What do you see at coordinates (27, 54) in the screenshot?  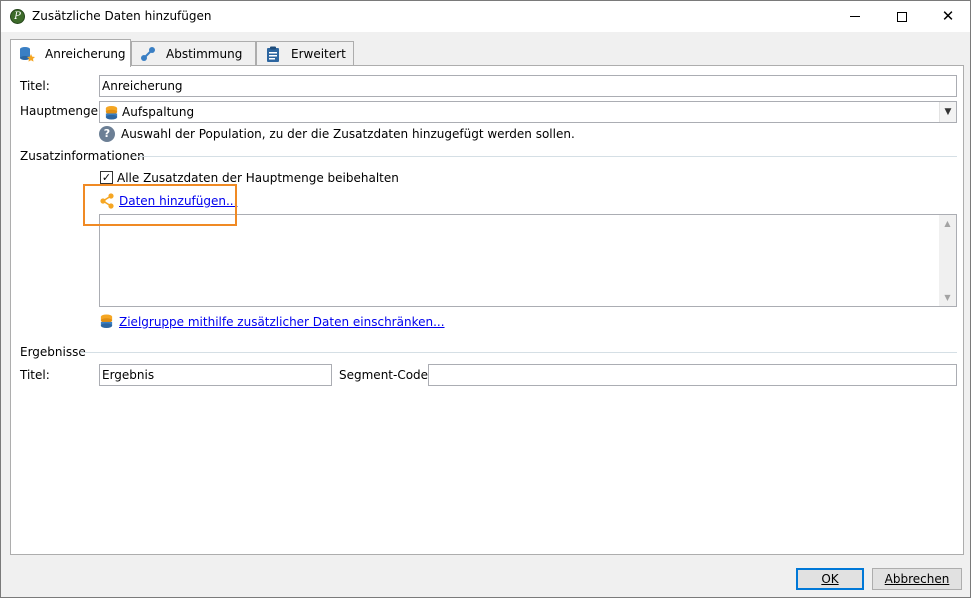 I see `database-star-icon` at bounding box center [27, 54].